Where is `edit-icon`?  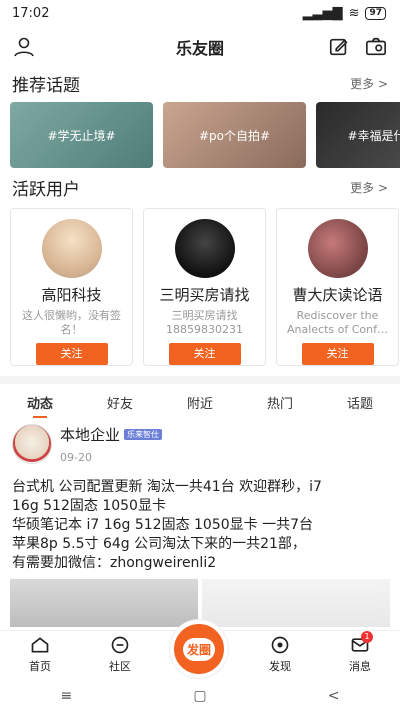
edit-icon is located at coordinates (339, 47).